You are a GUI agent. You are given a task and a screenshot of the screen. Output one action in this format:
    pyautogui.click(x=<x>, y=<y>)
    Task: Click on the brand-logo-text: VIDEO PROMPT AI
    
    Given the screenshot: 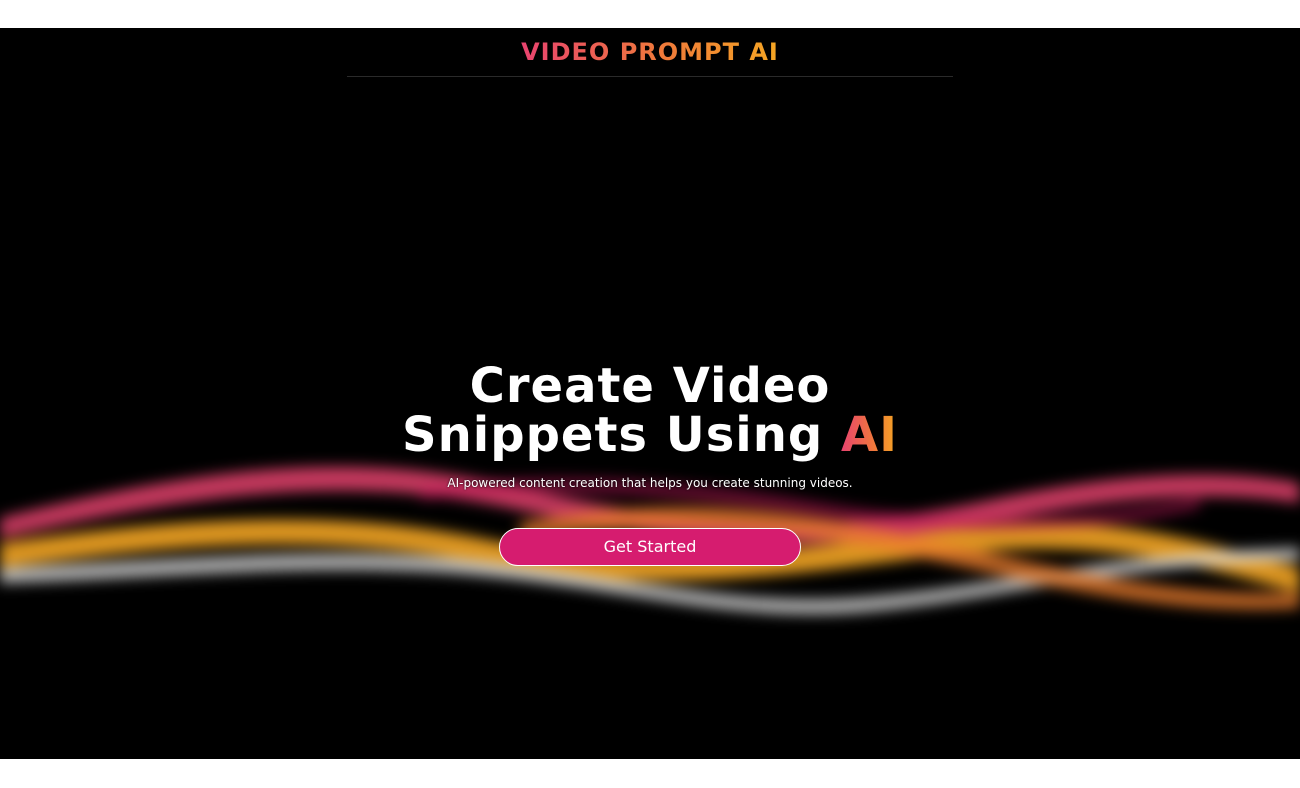 What is the action you would take?
    pyautogui.click(x=650, y=52)
    